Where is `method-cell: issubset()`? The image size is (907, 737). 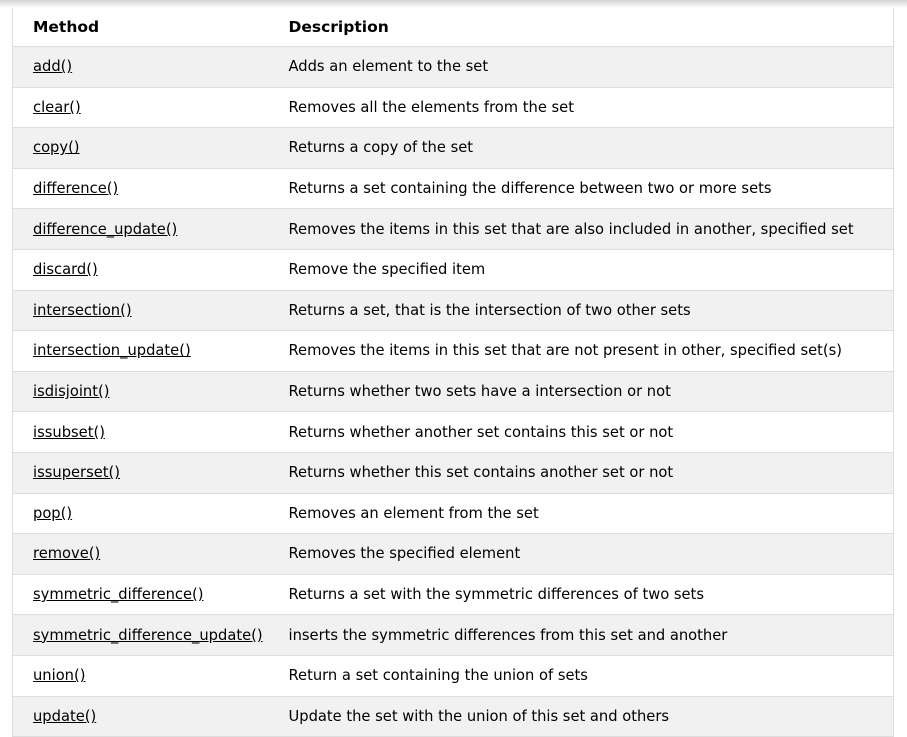 method-cell: issubset() is located at coordinates (141, 432).